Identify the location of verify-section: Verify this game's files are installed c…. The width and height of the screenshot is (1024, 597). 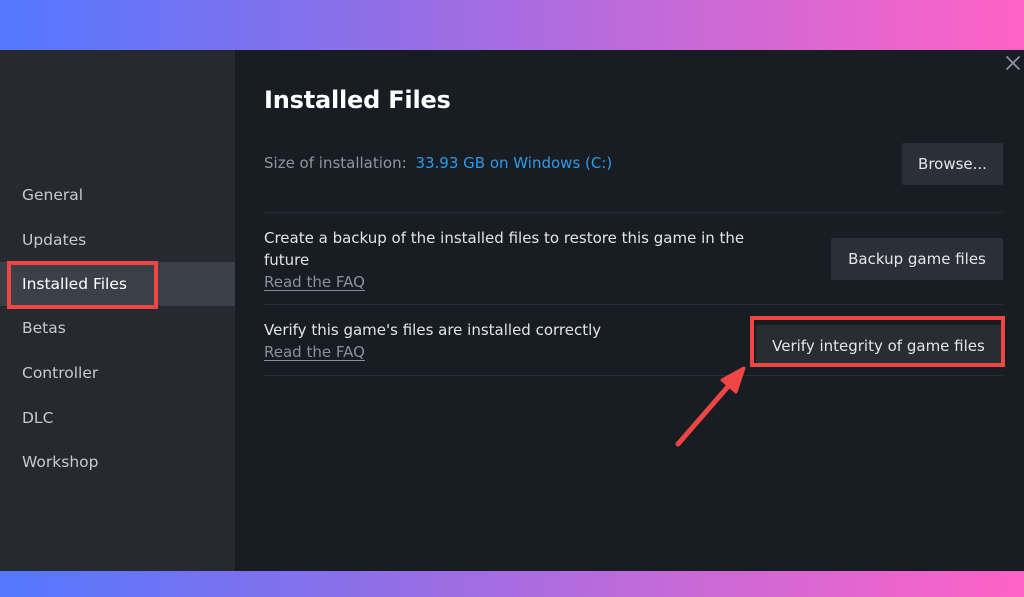
(529, 341).